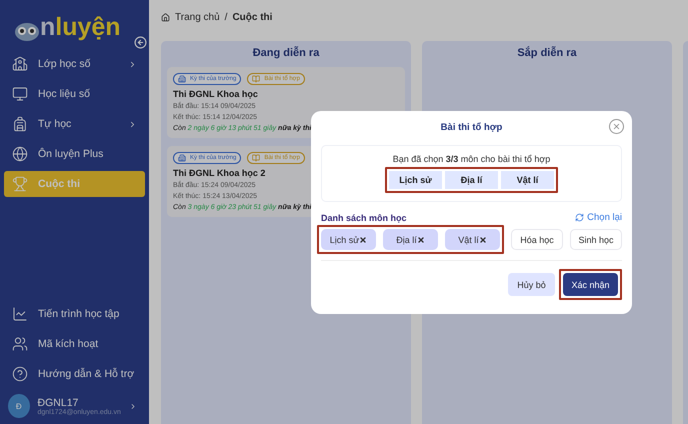 The width and height of the screenshot is (688, 424). I want to click on chart-icon, so click(20, 314).